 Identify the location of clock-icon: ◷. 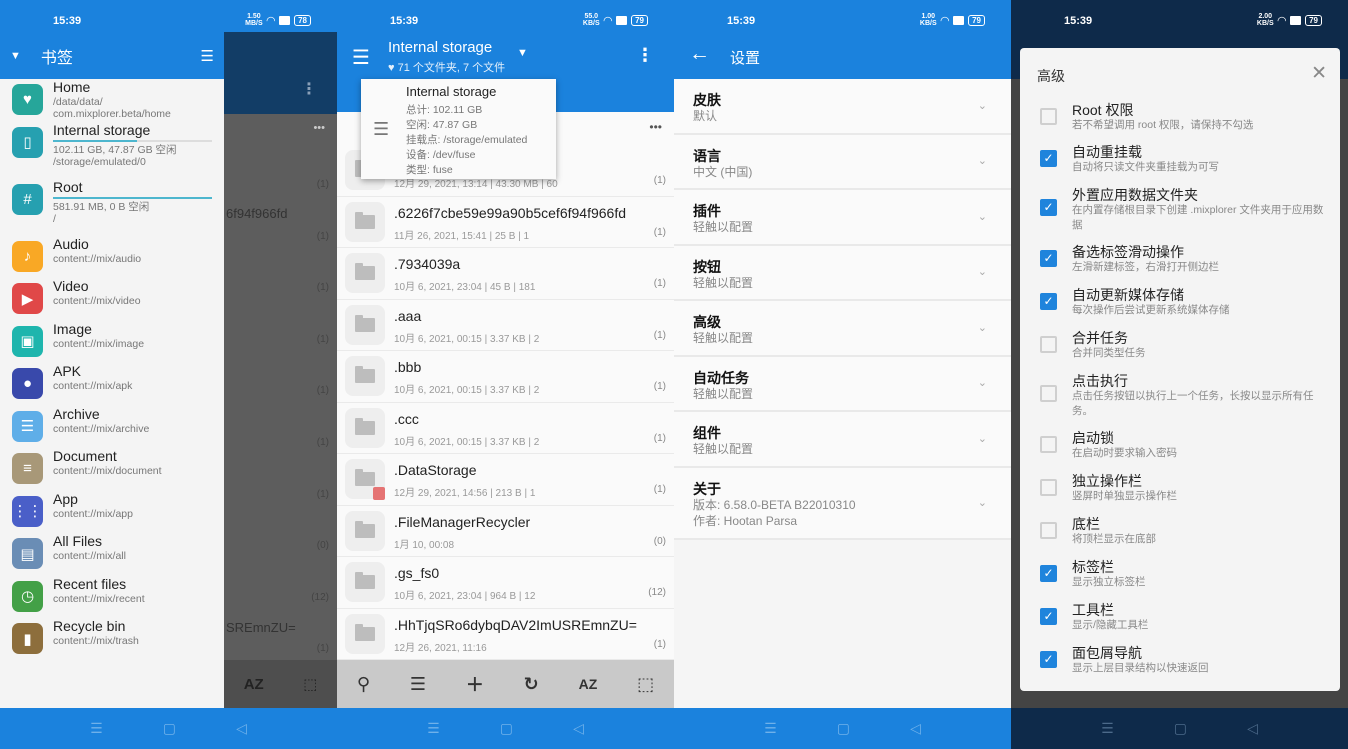
(27, 596).